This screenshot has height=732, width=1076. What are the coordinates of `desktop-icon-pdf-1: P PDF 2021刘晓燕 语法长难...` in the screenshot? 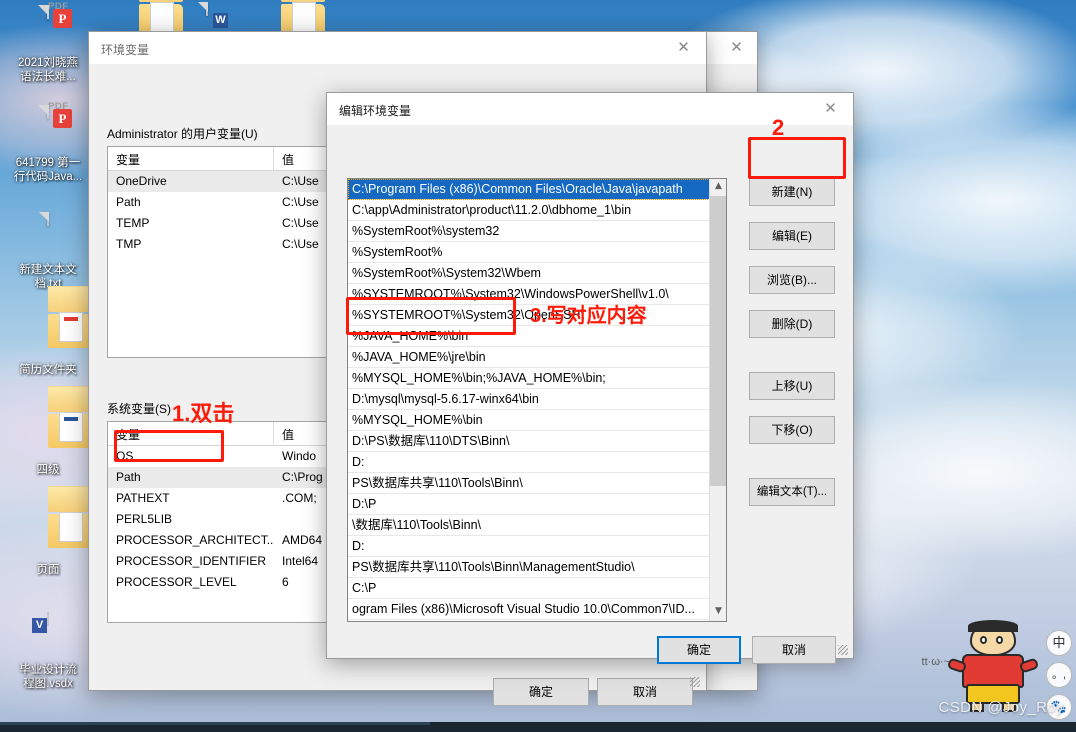 It's located at (48, 42).